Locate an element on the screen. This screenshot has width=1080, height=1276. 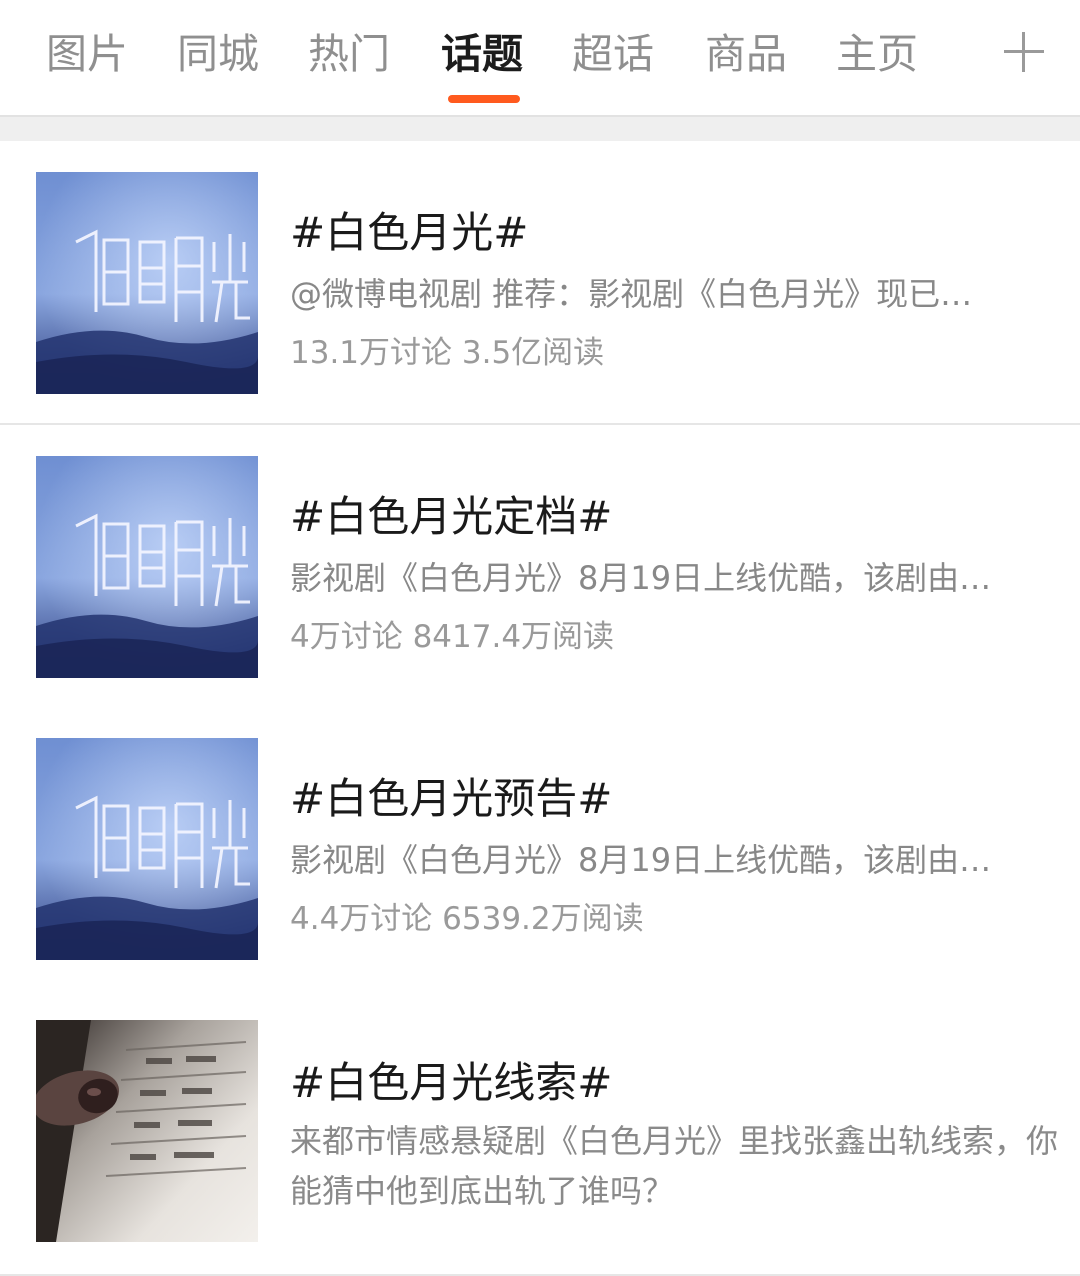
top-tab-bar: 图片 同城 热门 话题 超话 商品 主页 is located at coordinates (540, 57).